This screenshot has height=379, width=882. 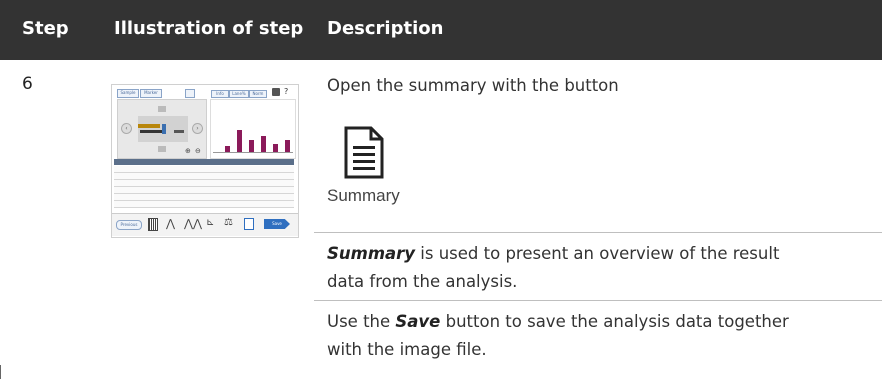 I want to click on summary-button-label: Summary, so click(x=363, y=195).